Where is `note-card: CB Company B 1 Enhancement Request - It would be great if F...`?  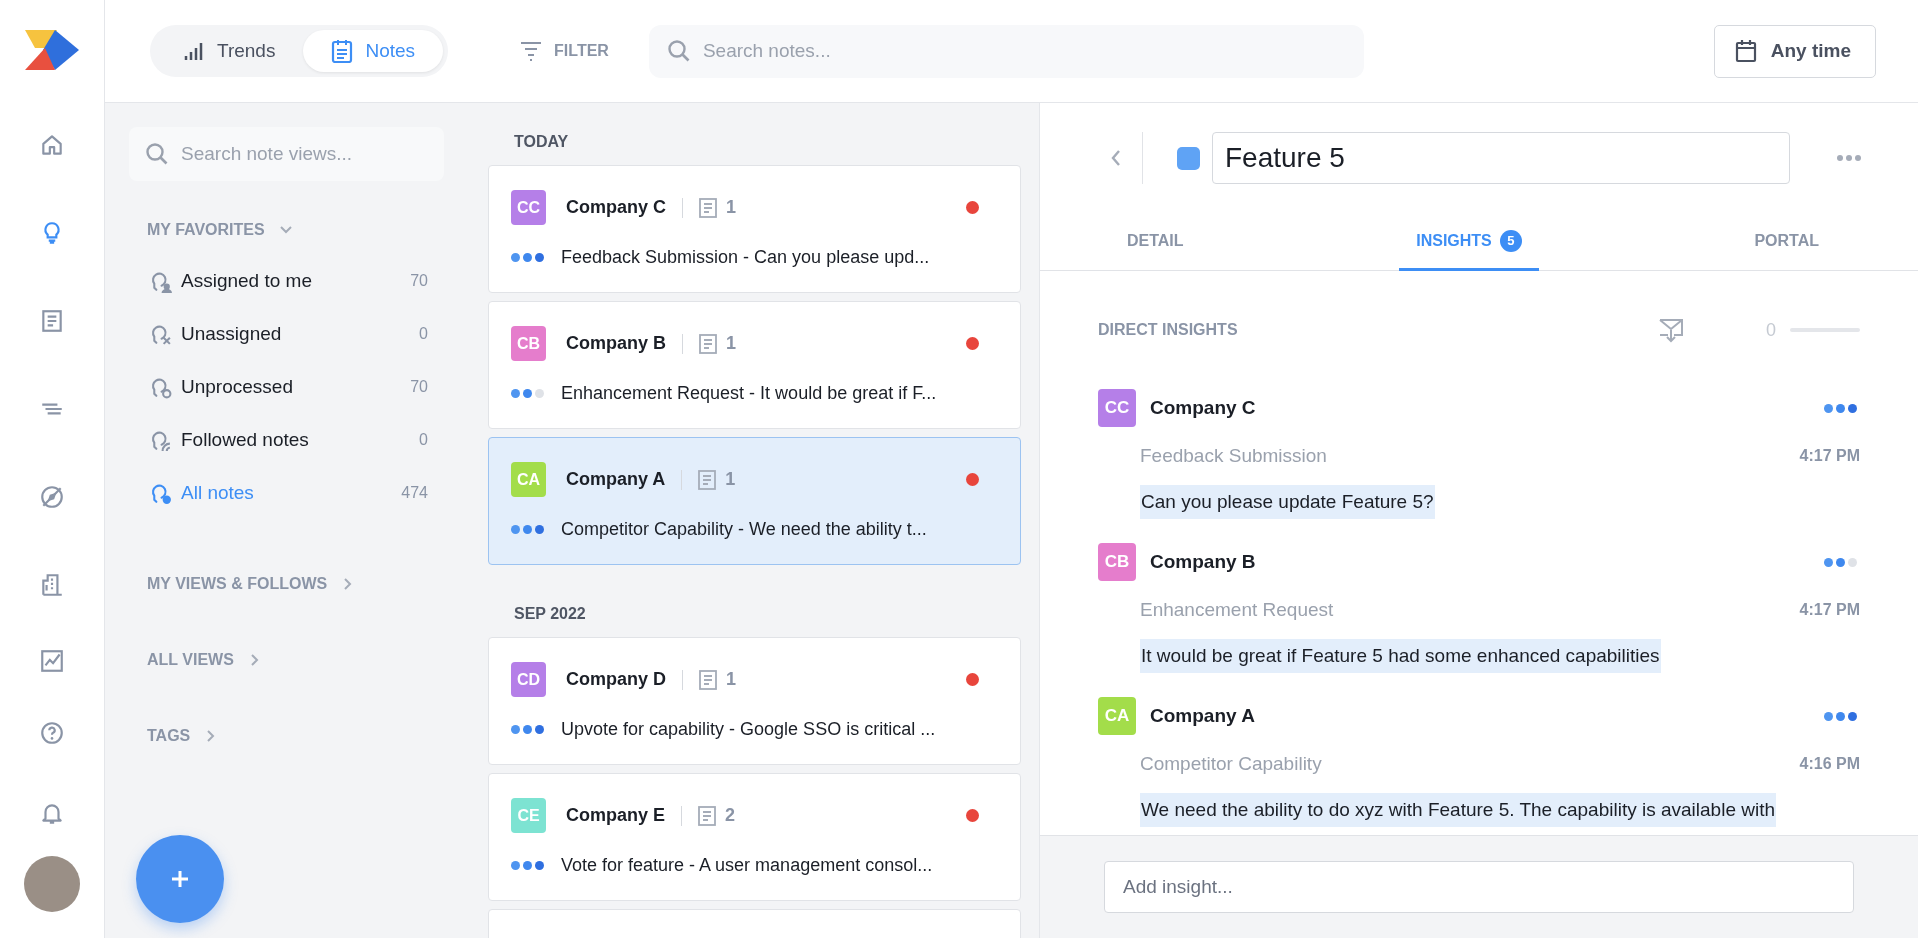
note-card: CB Company B 1 Enhancement Request - It would be great if F... is located at coordinates (754, 365).